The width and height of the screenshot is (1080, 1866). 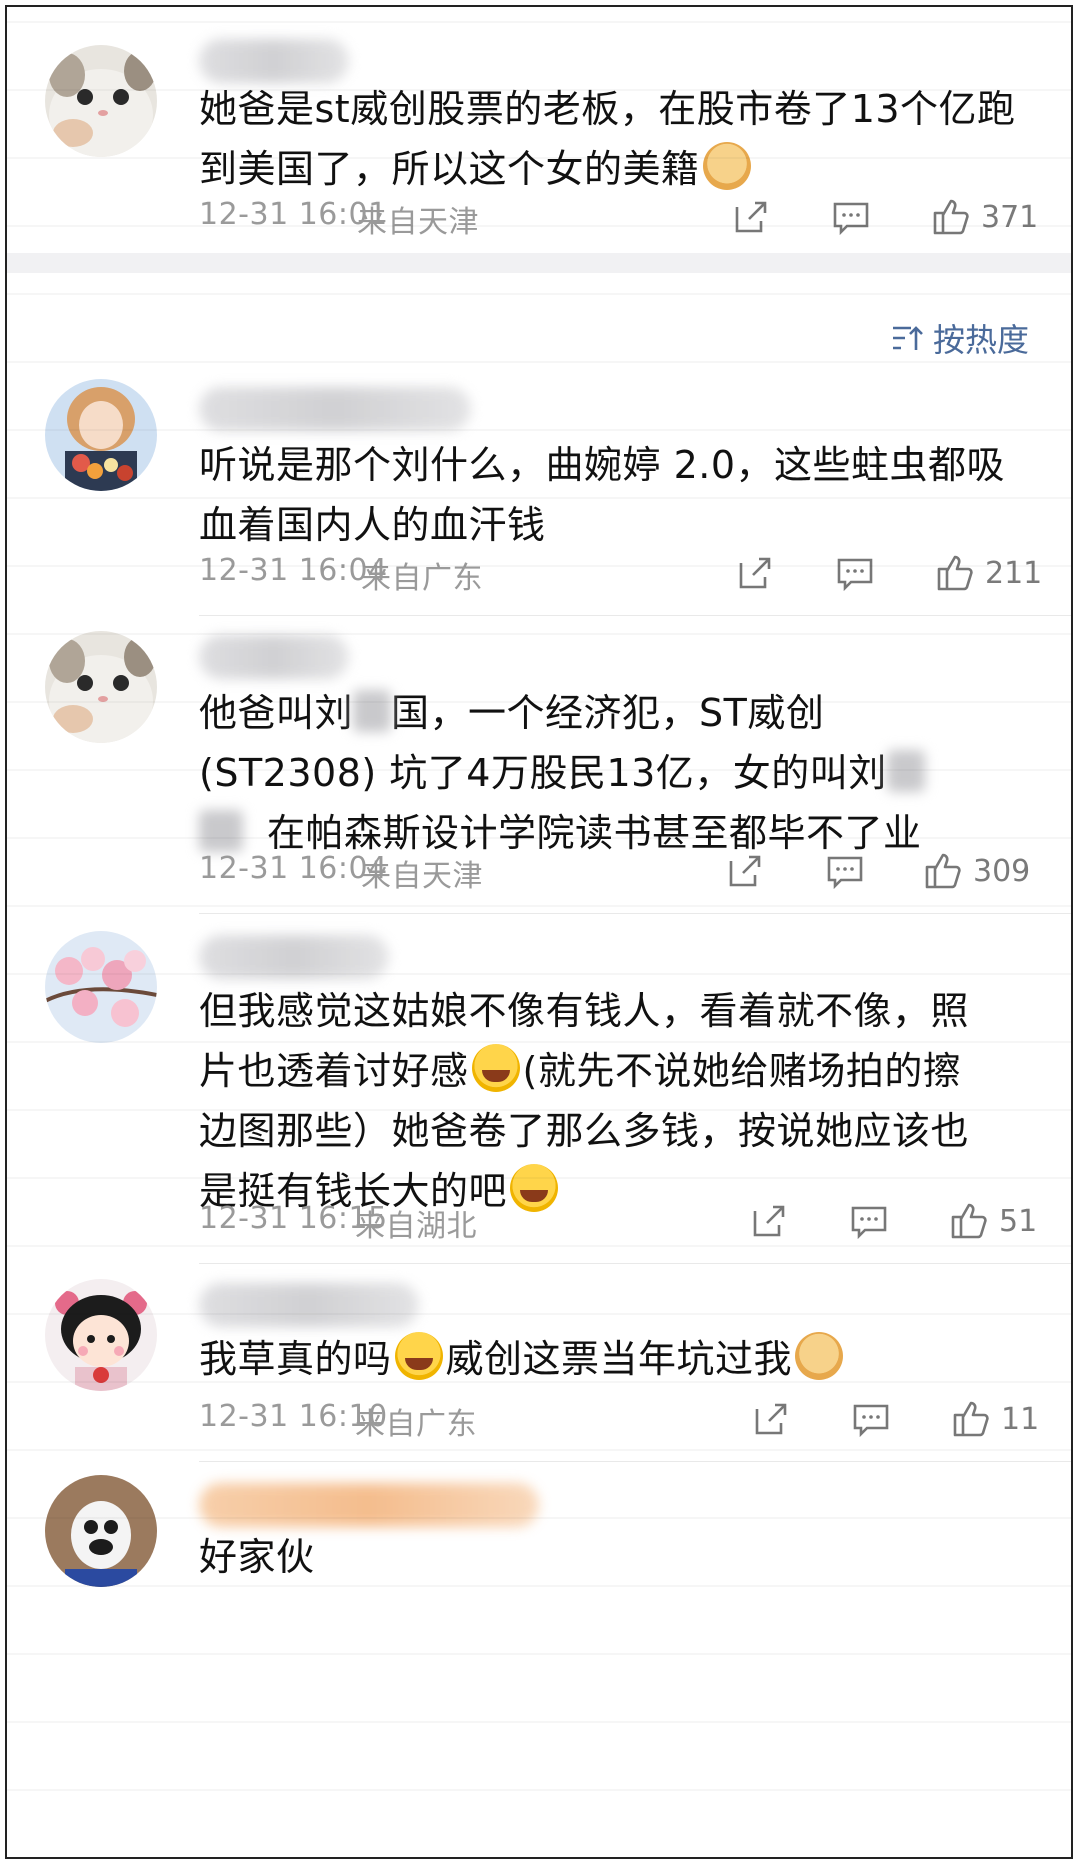 What do you see at coordinates (295, 1359) in the screenshot?
I see `comment-text-content: 我草真的吗` at bounding box center [295, 1359].